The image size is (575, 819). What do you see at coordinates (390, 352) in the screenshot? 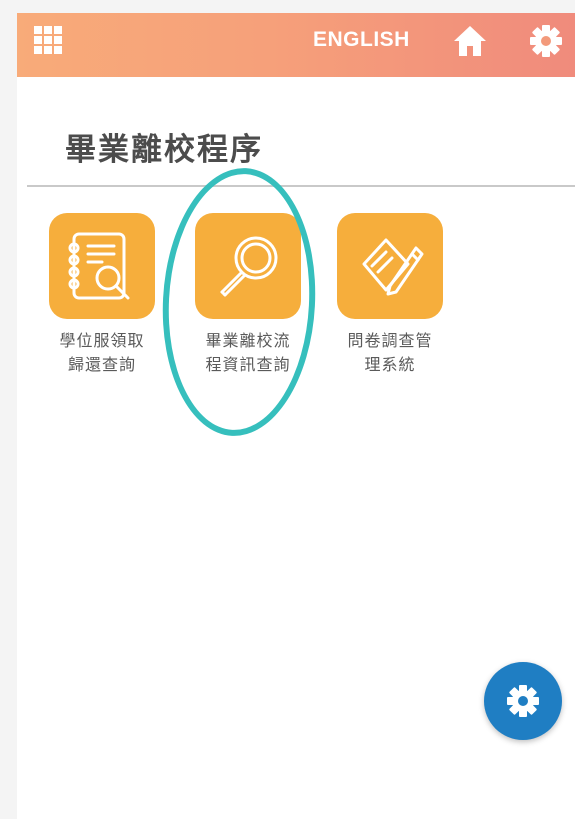
I see `app-label: 問卷調查管 理系統` at bounding box center [390, 352].